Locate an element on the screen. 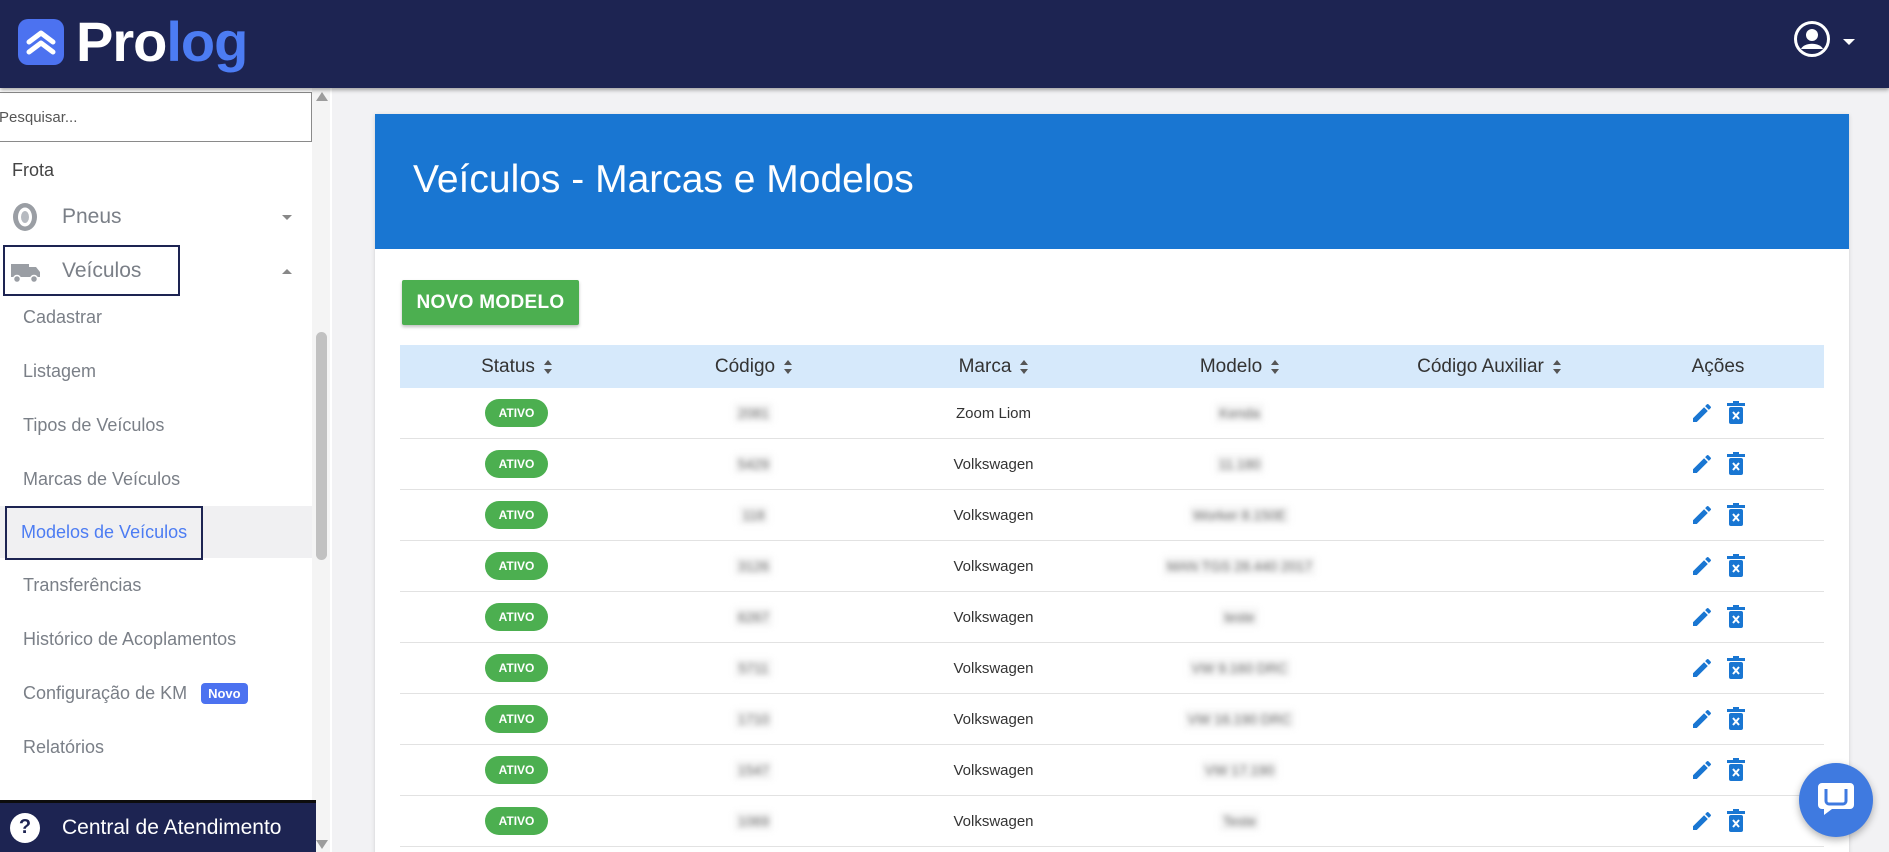 The image size is (1889, 852). scroll-up-arrow-icon is located at coordinates (322, 96).